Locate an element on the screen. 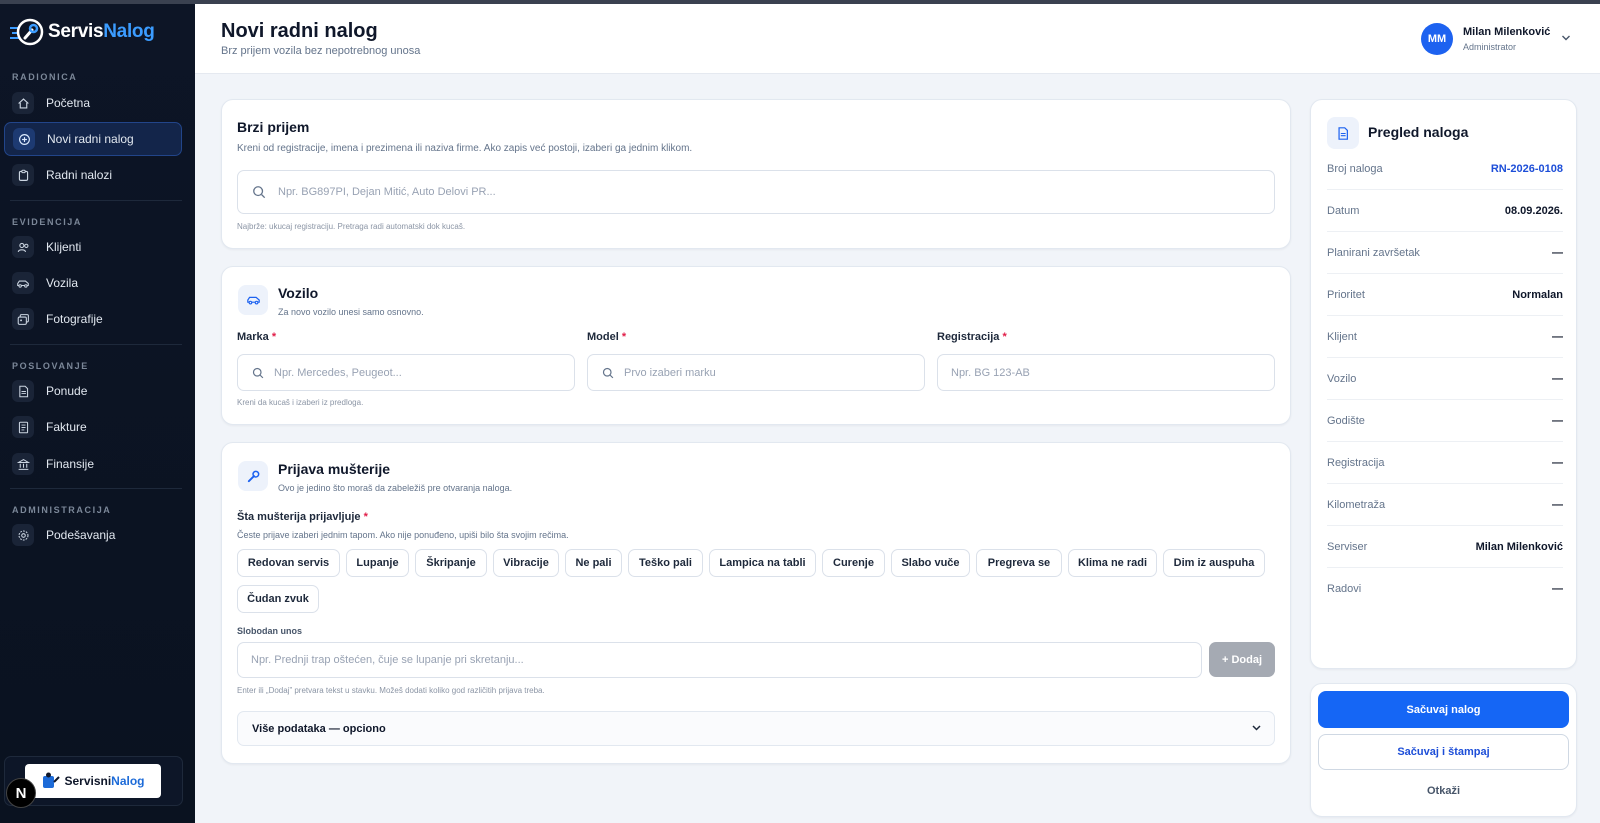 Image resolution: width=1600 pixels, height=823 pixels. chip-cudan-zvuk: Čudan zvuk is located at coordinates (278, 599).